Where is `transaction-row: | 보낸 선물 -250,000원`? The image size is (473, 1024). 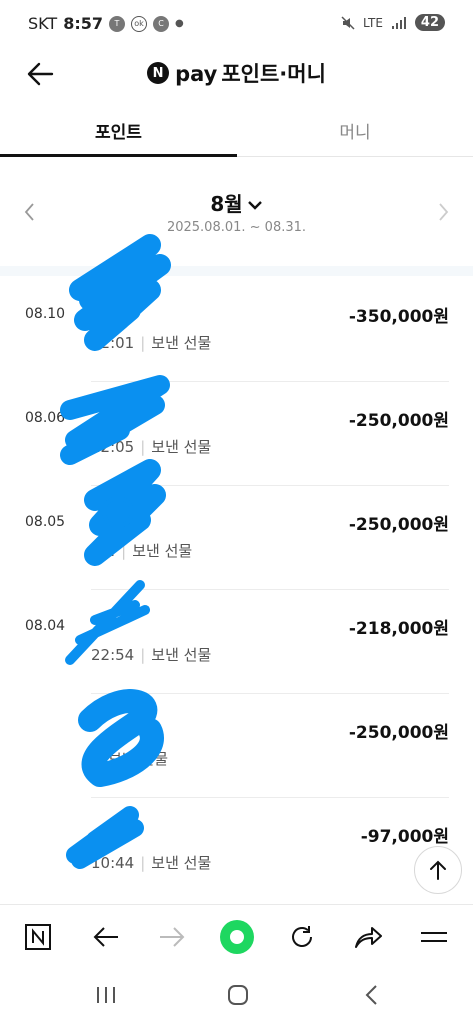
transaction-row: | 보낸 선물 -250,000원 is located at coordinates (237, 746).